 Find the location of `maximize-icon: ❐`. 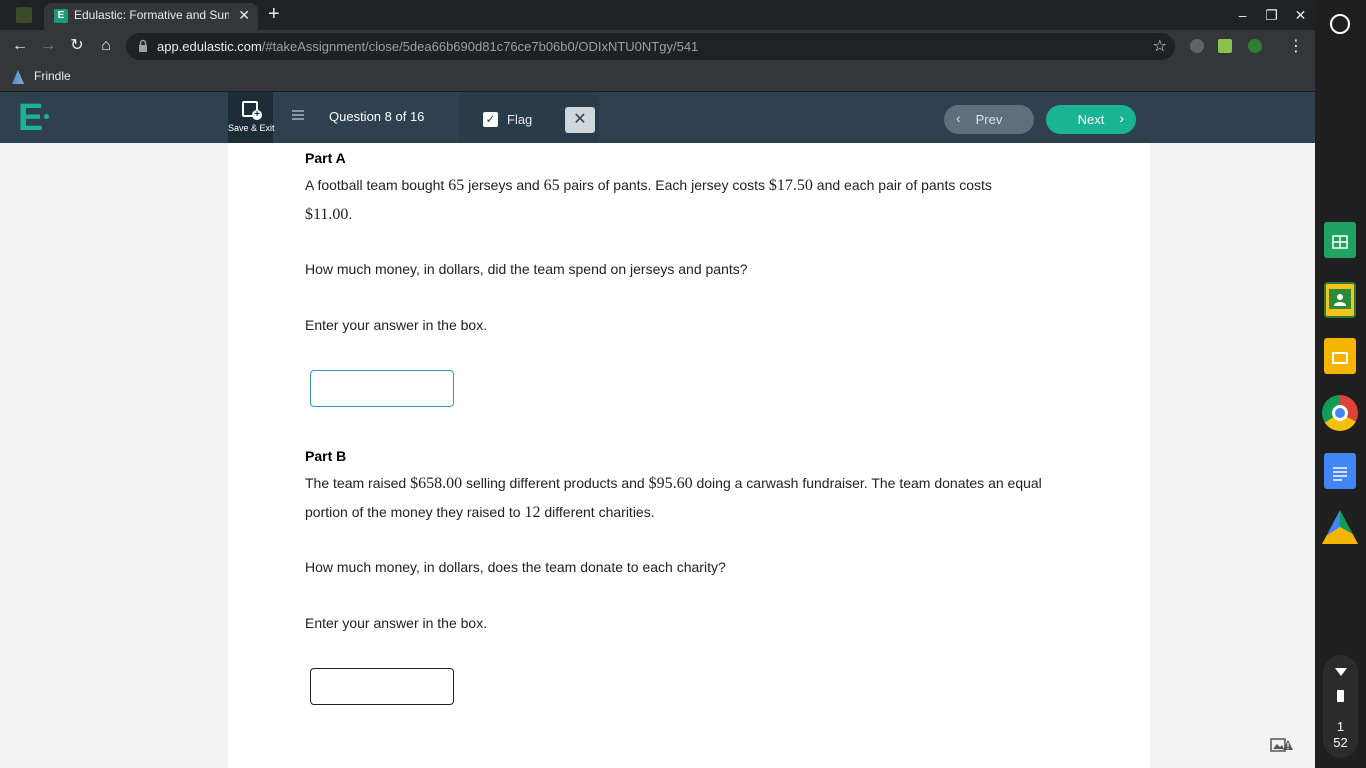

maximize-icon: ❐ is located at coordinates (1271, 15).